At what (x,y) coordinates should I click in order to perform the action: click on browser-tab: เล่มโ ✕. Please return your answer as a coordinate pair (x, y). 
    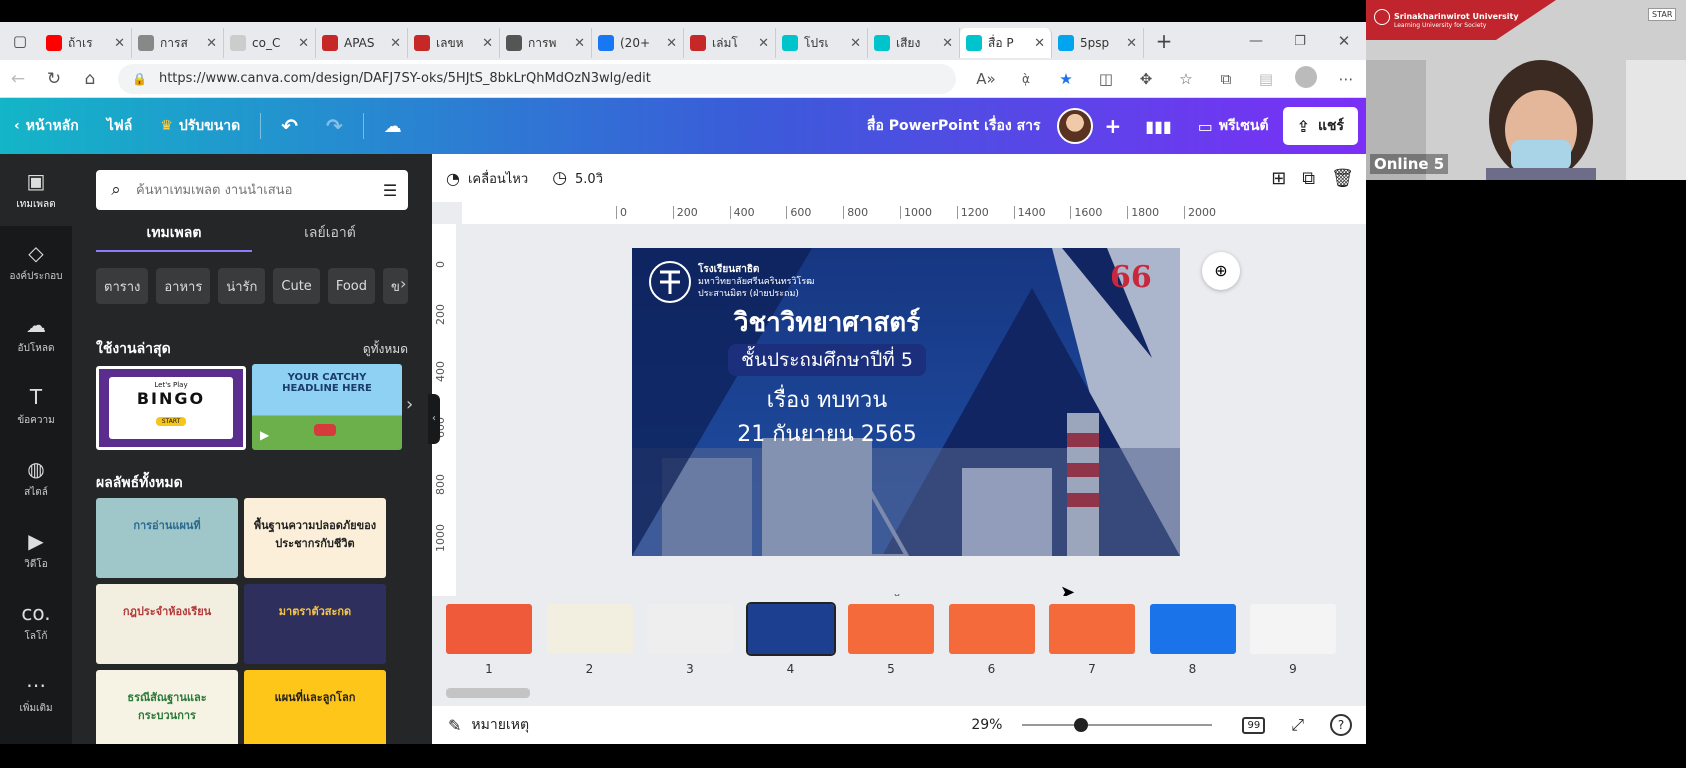
    Looking at the image, I should click on (730, 43).